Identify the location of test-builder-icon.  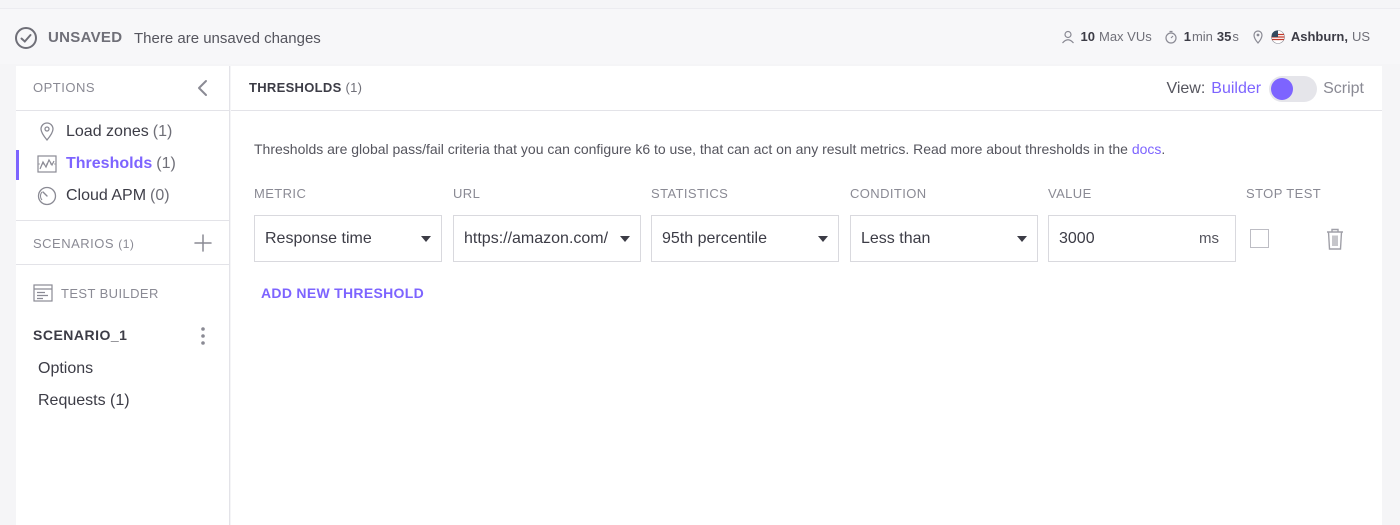
(43, 293).